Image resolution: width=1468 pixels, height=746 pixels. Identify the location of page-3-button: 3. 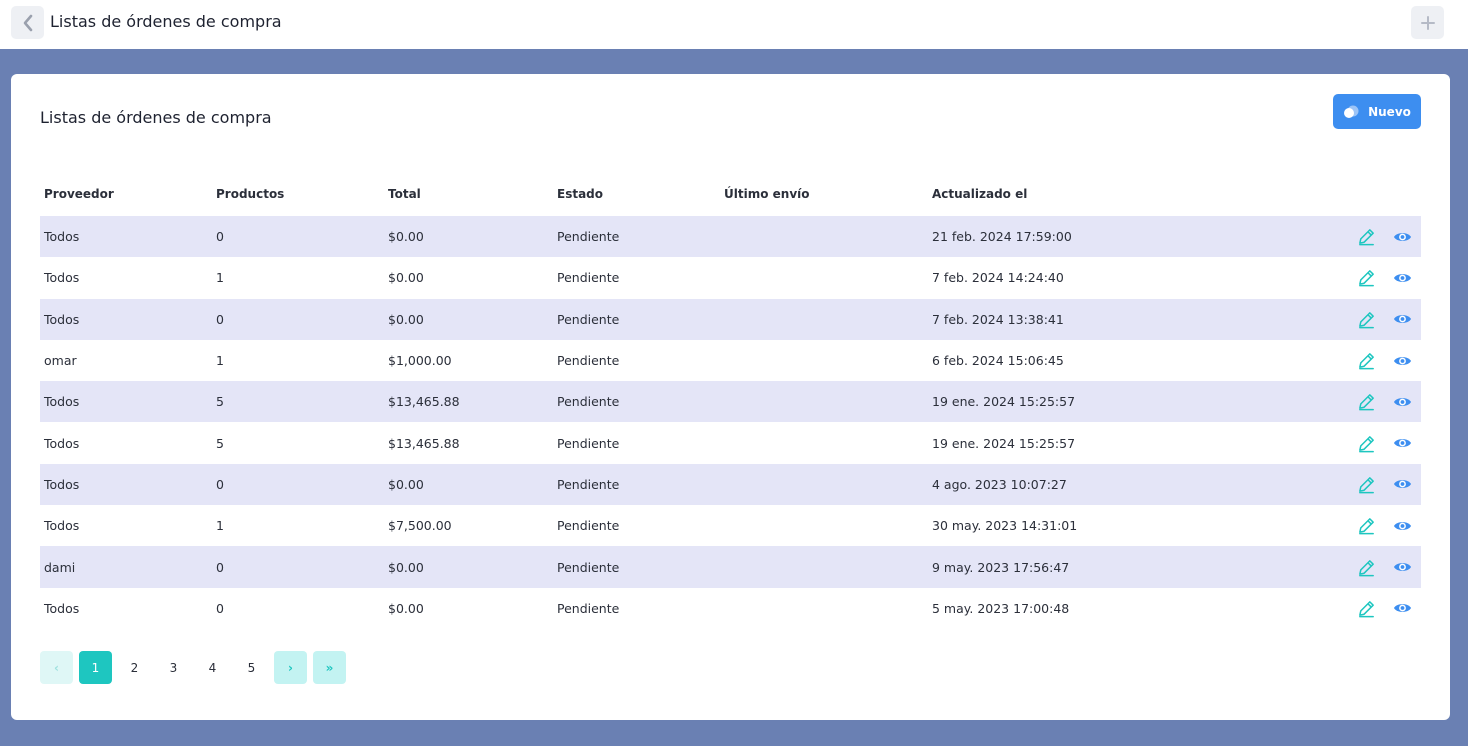
(173, 667).